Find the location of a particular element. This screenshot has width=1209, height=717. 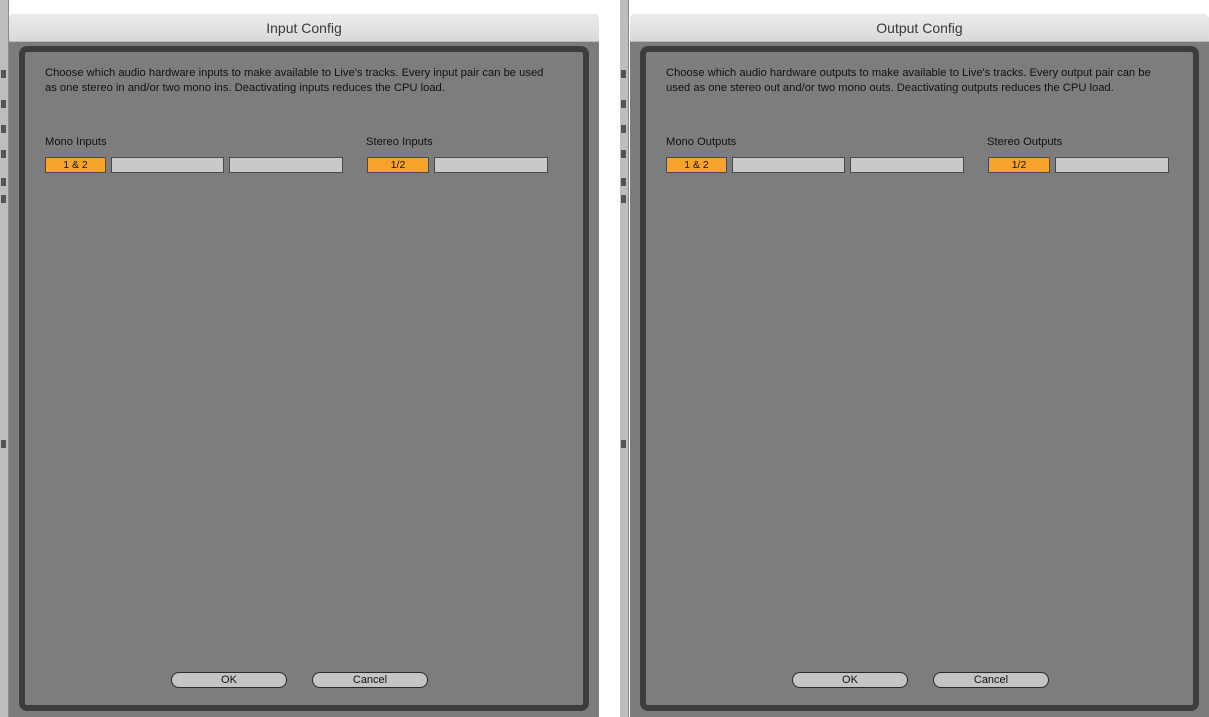

stereo-output-slot-1-2: 1/2 is located at coordinates (1019, 165).